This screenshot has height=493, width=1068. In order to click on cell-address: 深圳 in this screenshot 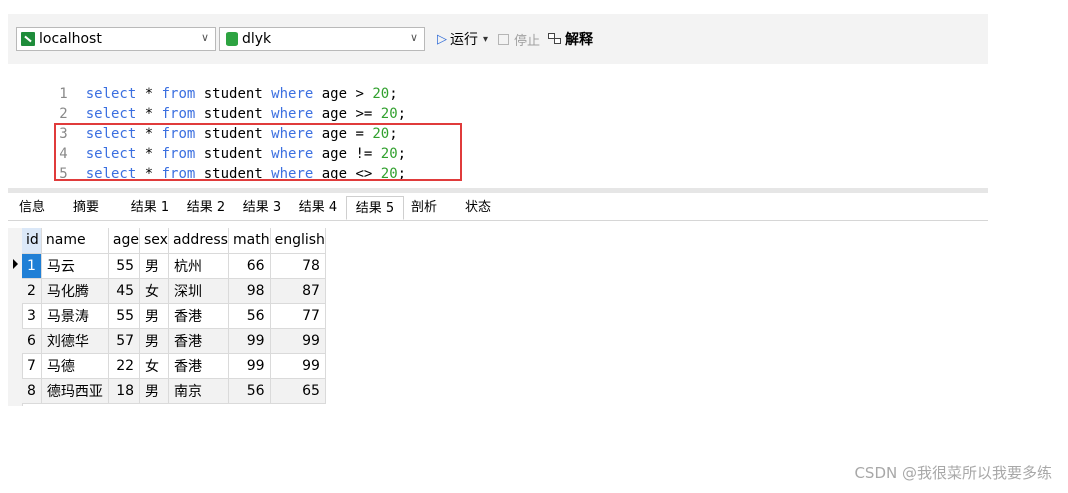, I will do `click(198, 291)`.